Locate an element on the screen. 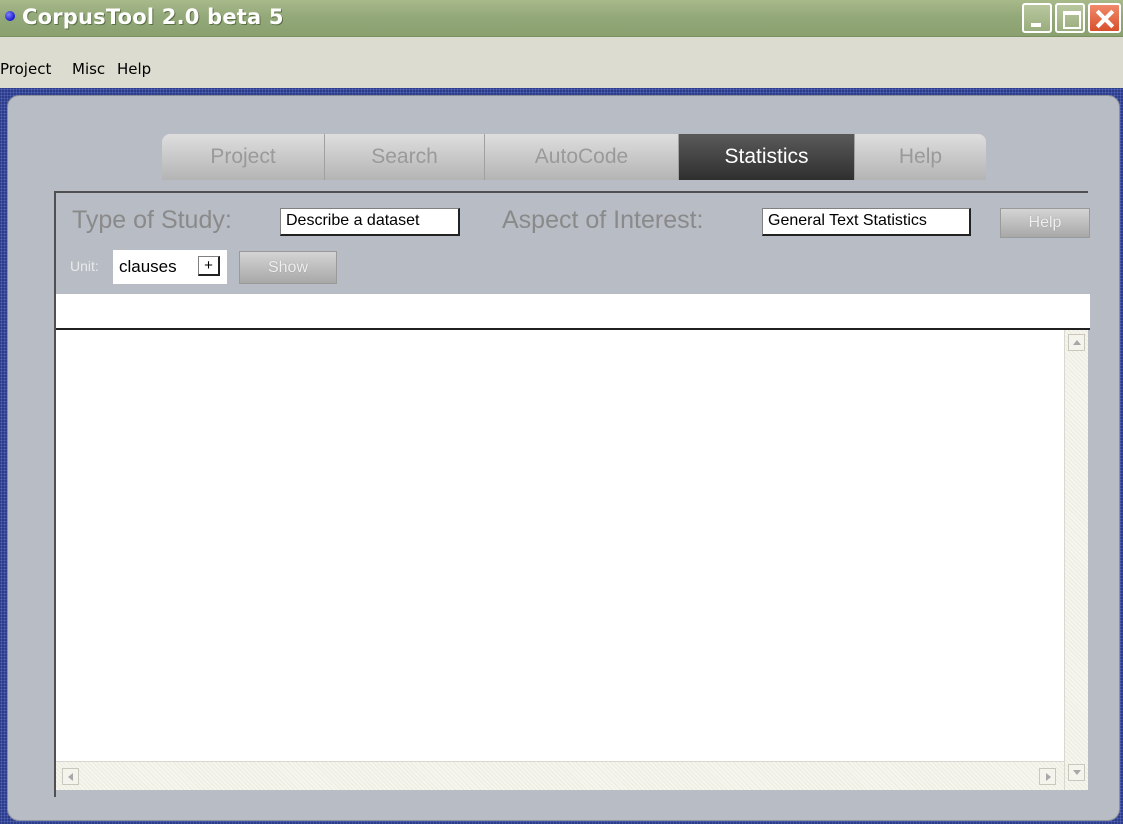  unit-value: clauses is located at coordinates (148, 266).